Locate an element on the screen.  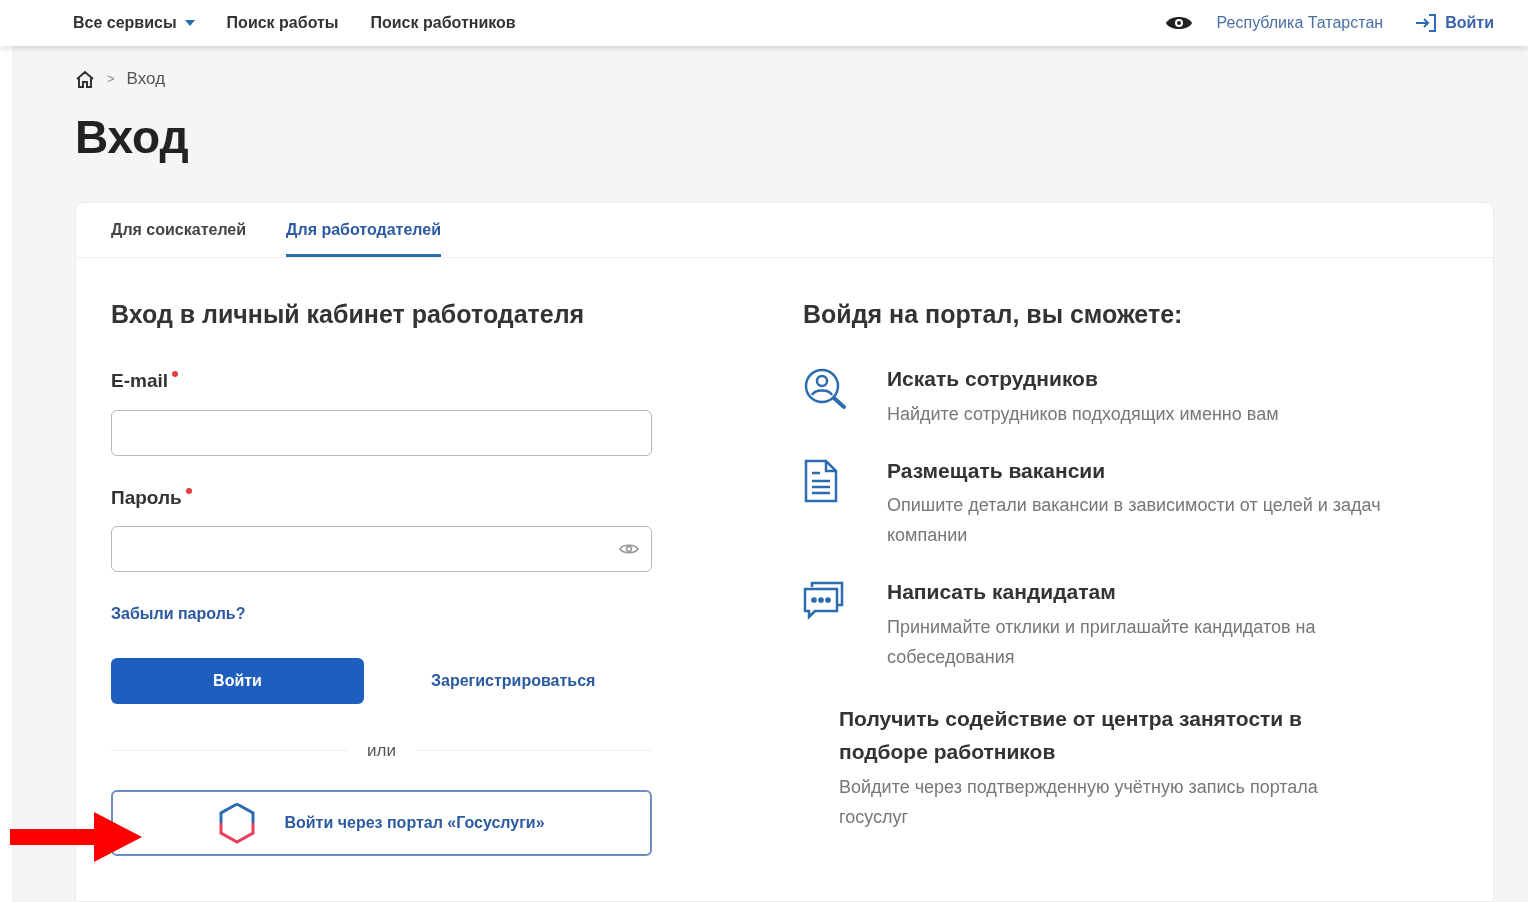
form-heading: Вход в личный кабинет работодателя is located at coordinates (348, 314).